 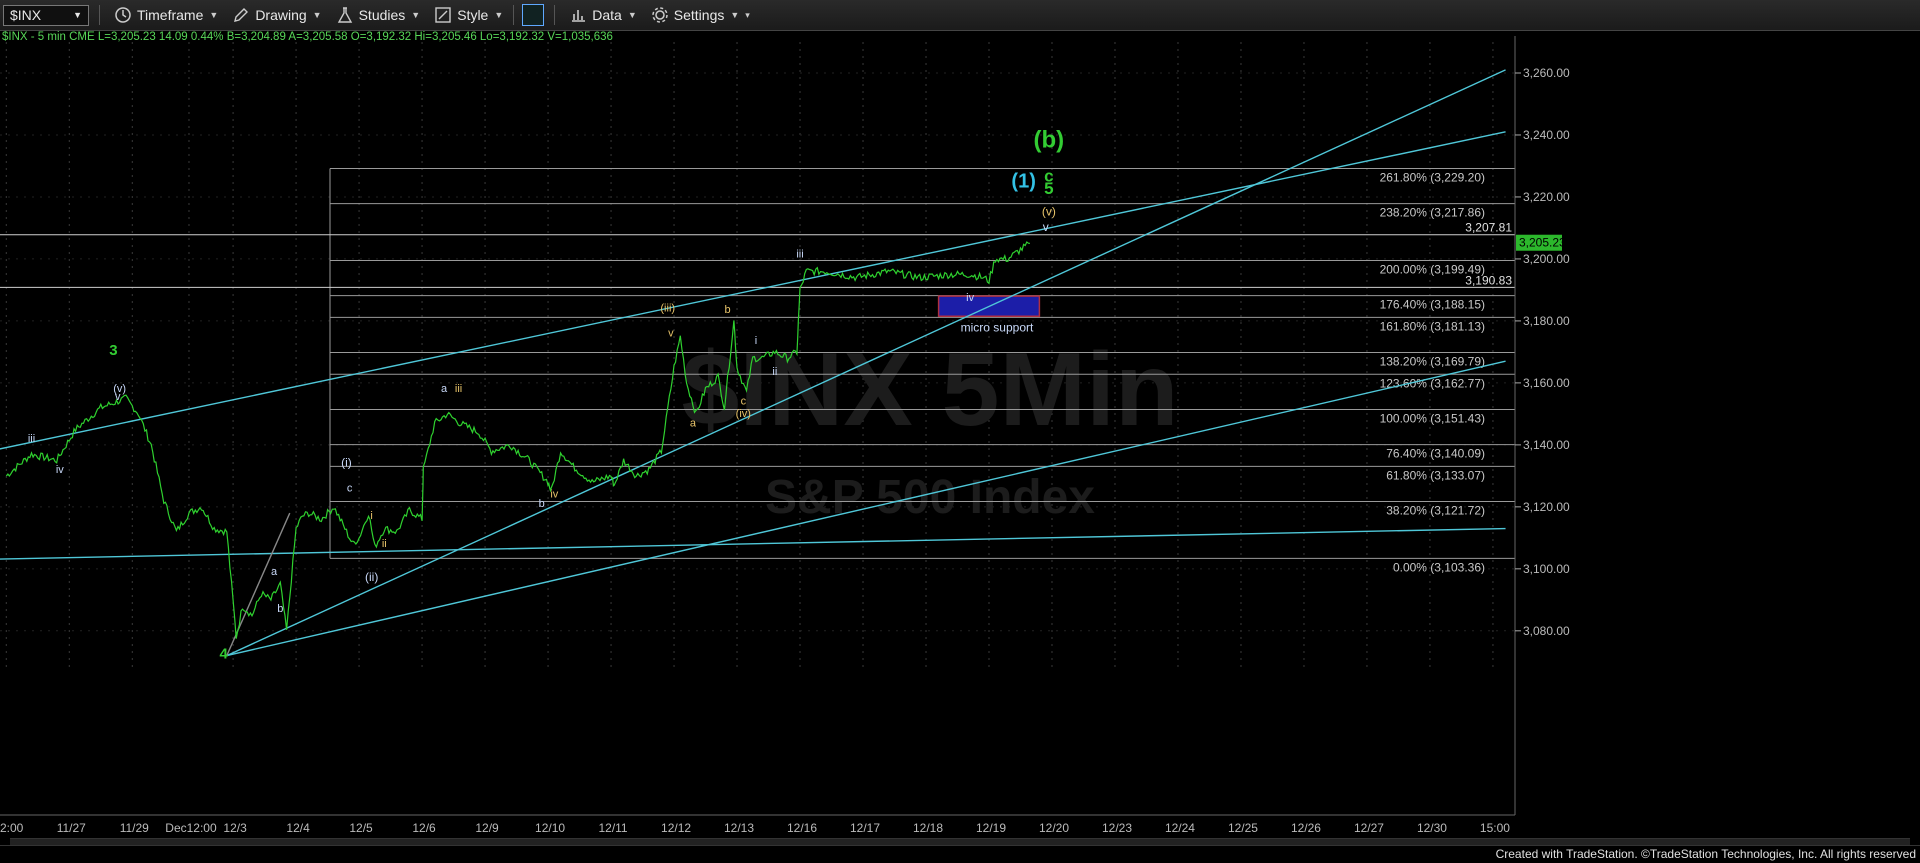 I want to click on studies-menu: Studies ▼, so click(x=378, y=15).